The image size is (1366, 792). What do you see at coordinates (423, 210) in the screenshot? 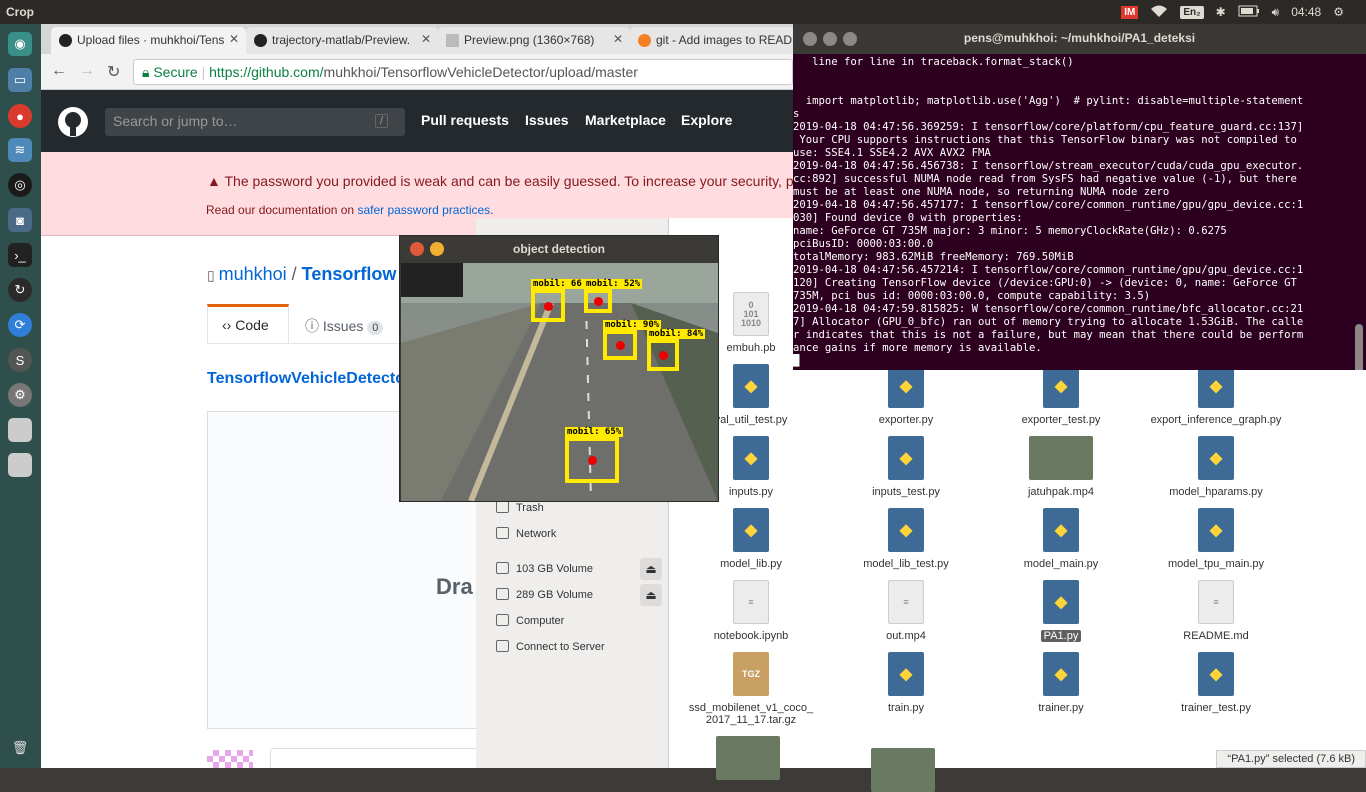
I see `safer-password-link: safer password practices` at bounding box center [423, 210].